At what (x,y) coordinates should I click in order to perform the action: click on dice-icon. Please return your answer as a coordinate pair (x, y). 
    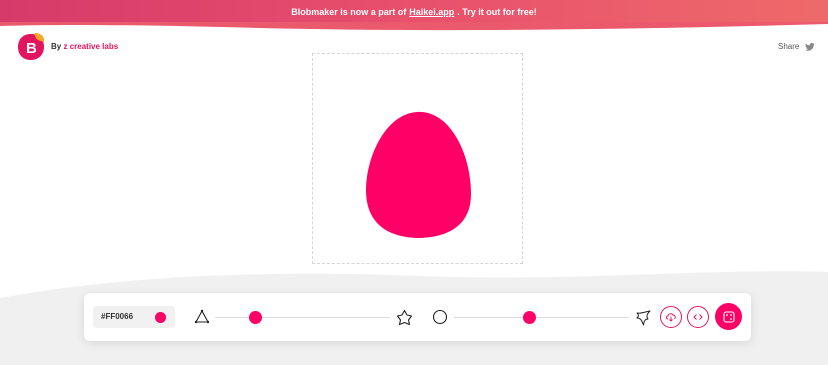
    Looking at the image, I should click on (728, 316).